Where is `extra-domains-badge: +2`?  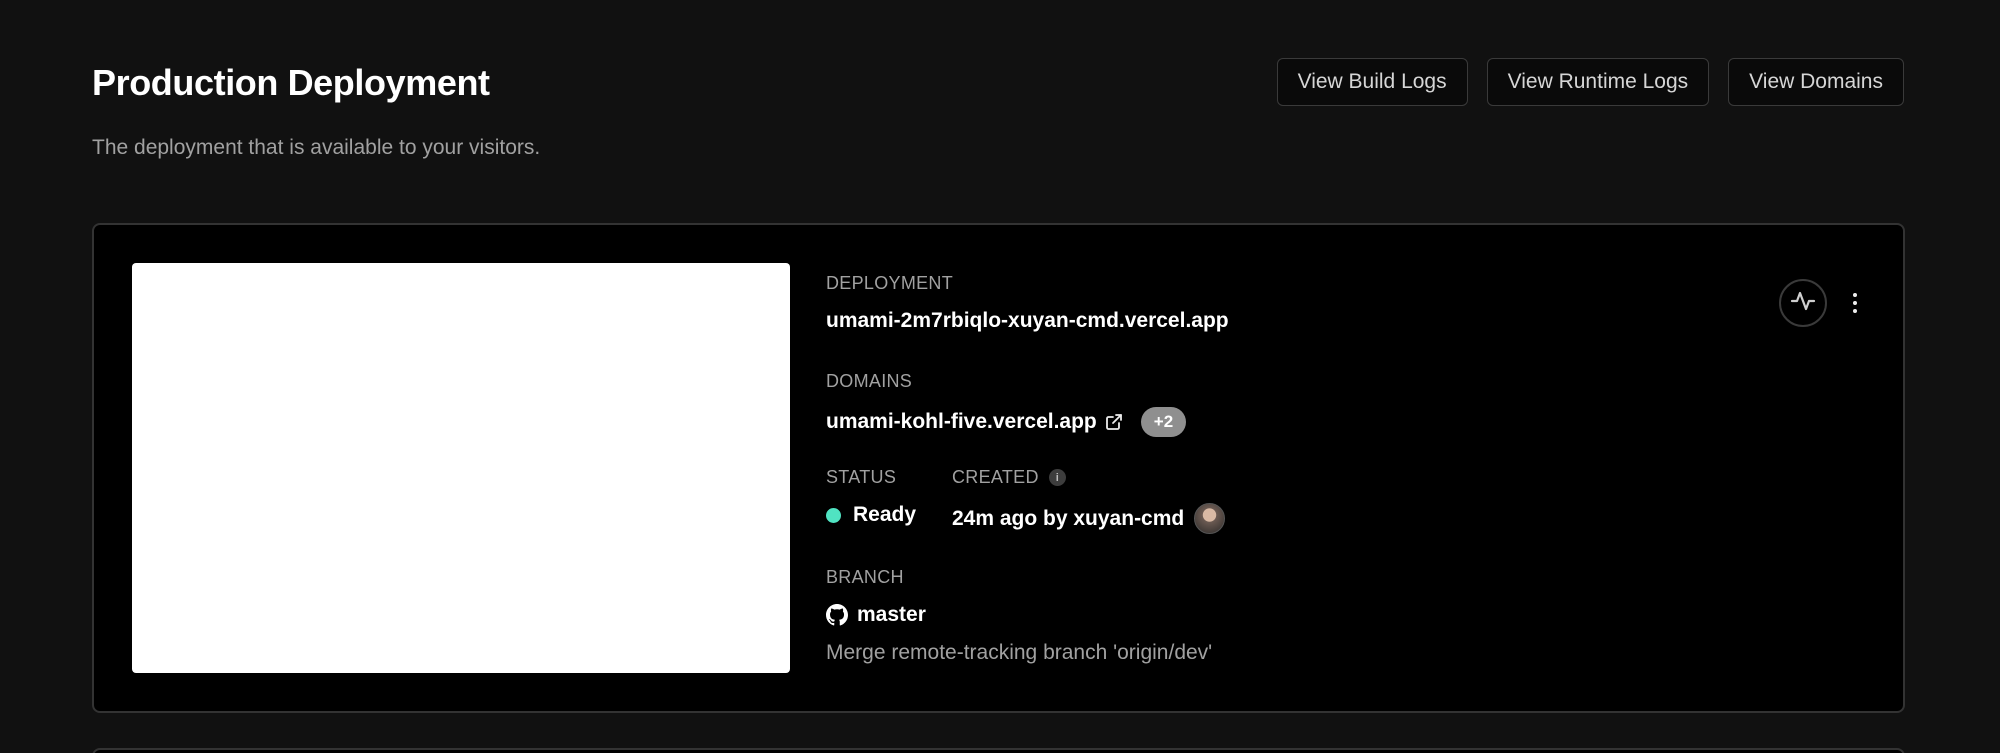 extra-domains-badge: +2 is located at coordinates (1163, 422).